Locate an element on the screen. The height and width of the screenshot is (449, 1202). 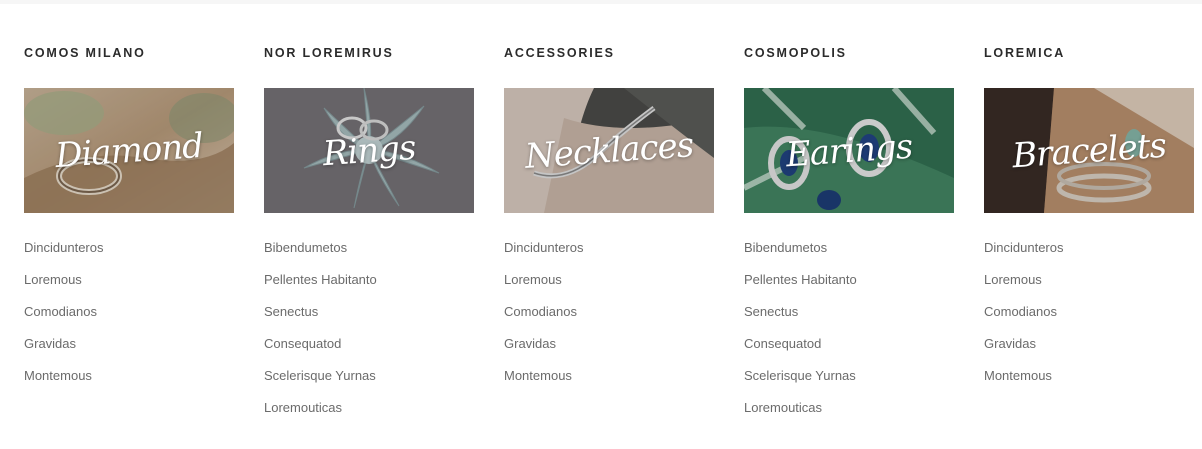
banner-label: Bracelets is located at coordinates (1089, 150).